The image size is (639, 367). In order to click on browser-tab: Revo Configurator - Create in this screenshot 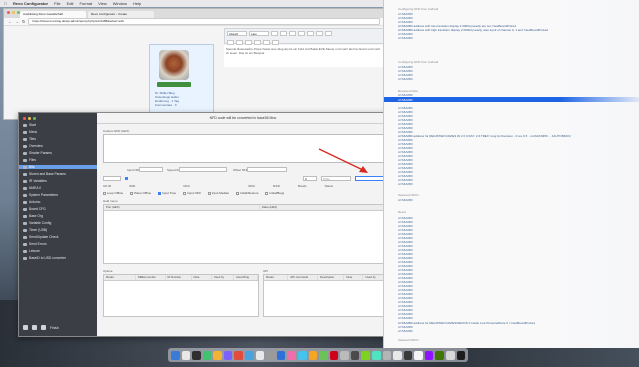, I will do `click(121, 14)`.